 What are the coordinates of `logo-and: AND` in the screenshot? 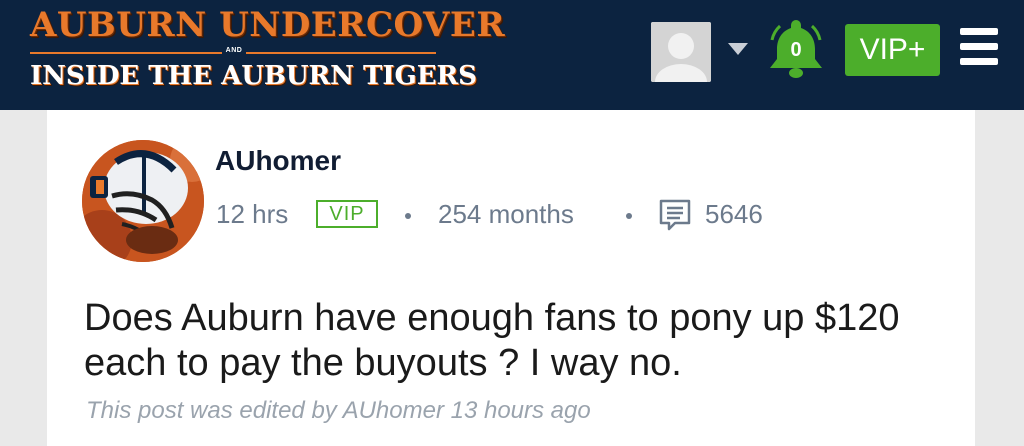 It's located at (234, 50).